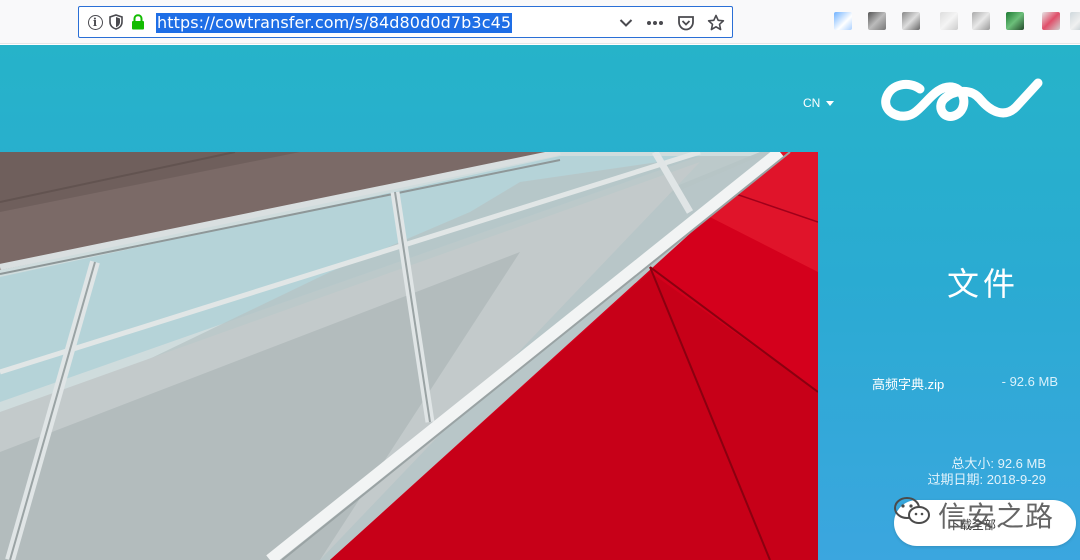 The image size is (1080, 560). Describe the element at coordinates (334, 23) in the screenshot. I see `url-text: https://cowtransfer.com/s/84d80d0d7b3c45` at that location.